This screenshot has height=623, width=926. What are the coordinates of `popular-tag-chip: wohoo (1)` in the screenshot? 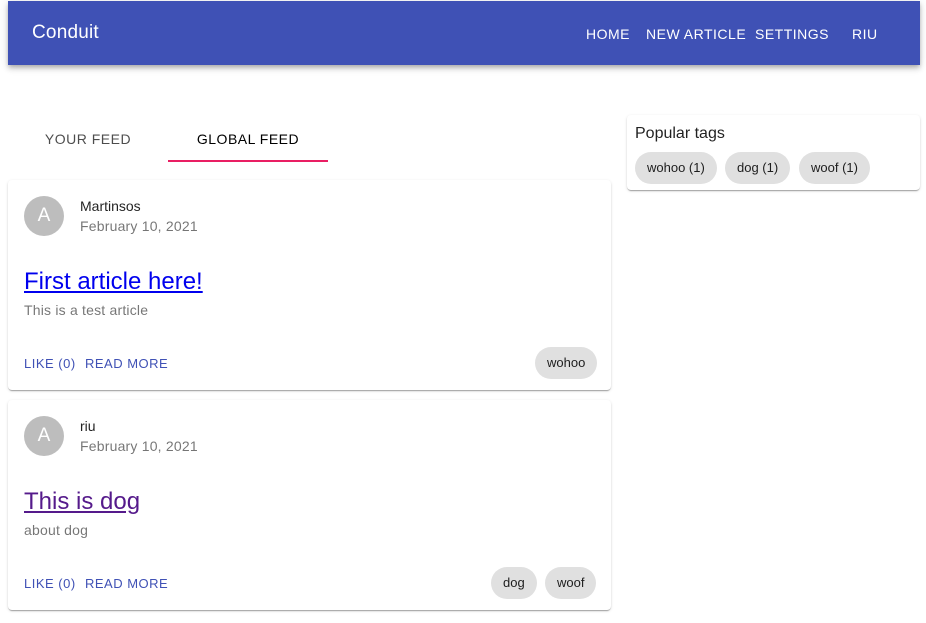 It's located at (676, 168).